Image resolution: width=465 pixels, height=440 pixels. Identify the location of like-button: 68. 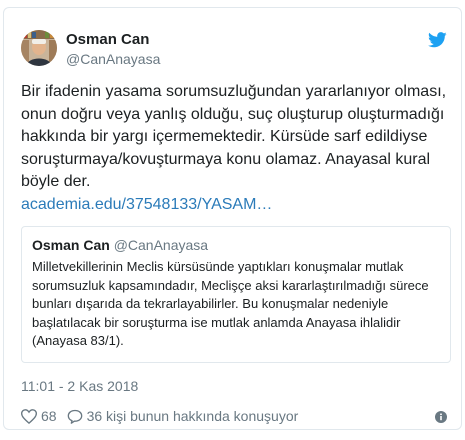
(39, 416).